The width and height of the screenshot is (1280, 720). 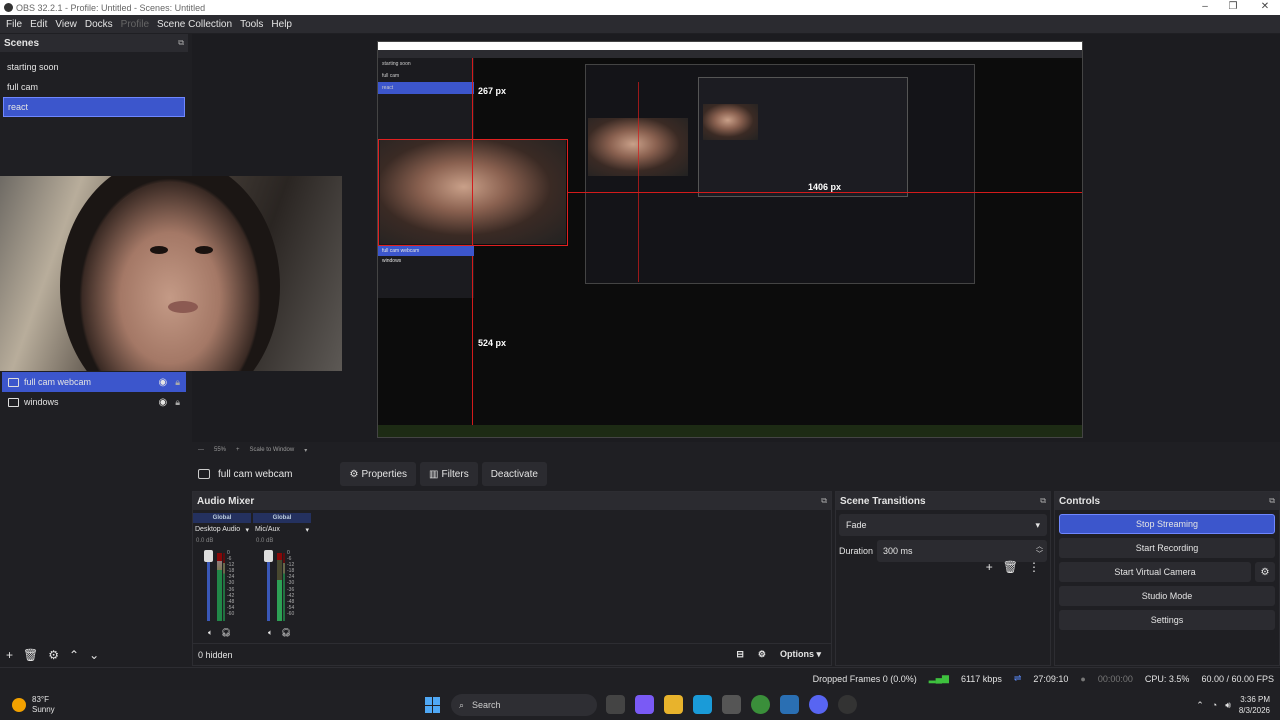 What do you see at coordinates (201, 450) in the screenshot?
I see `zoom-out-icon: —` at bounding box center [201, 450].